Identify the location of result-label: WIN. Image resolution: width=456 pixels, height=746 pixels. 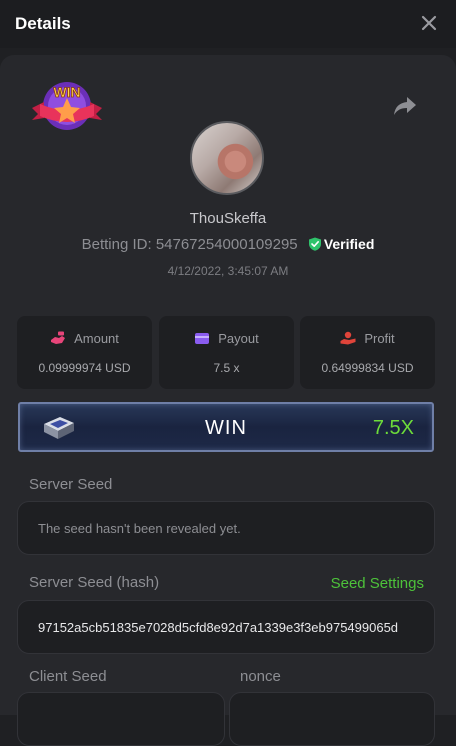
(226, 428).